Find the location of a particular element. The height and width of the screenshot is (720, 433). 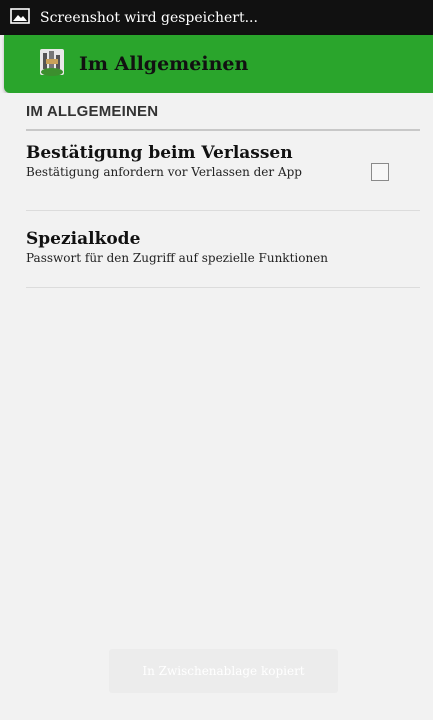

action-bar: Im Allgemeinen is located at coordinates (218, 64).